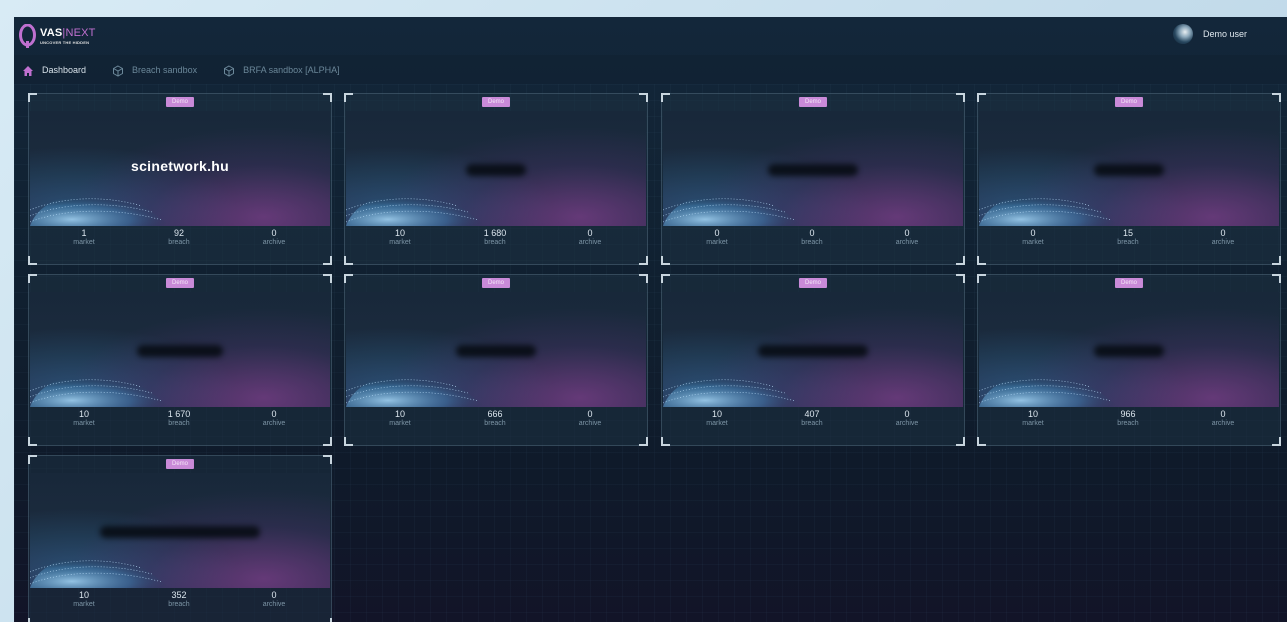  What do you see at coordinates (1182, 34) in the screenshot?
I see `avatar` at bounding box center [1182, 34].